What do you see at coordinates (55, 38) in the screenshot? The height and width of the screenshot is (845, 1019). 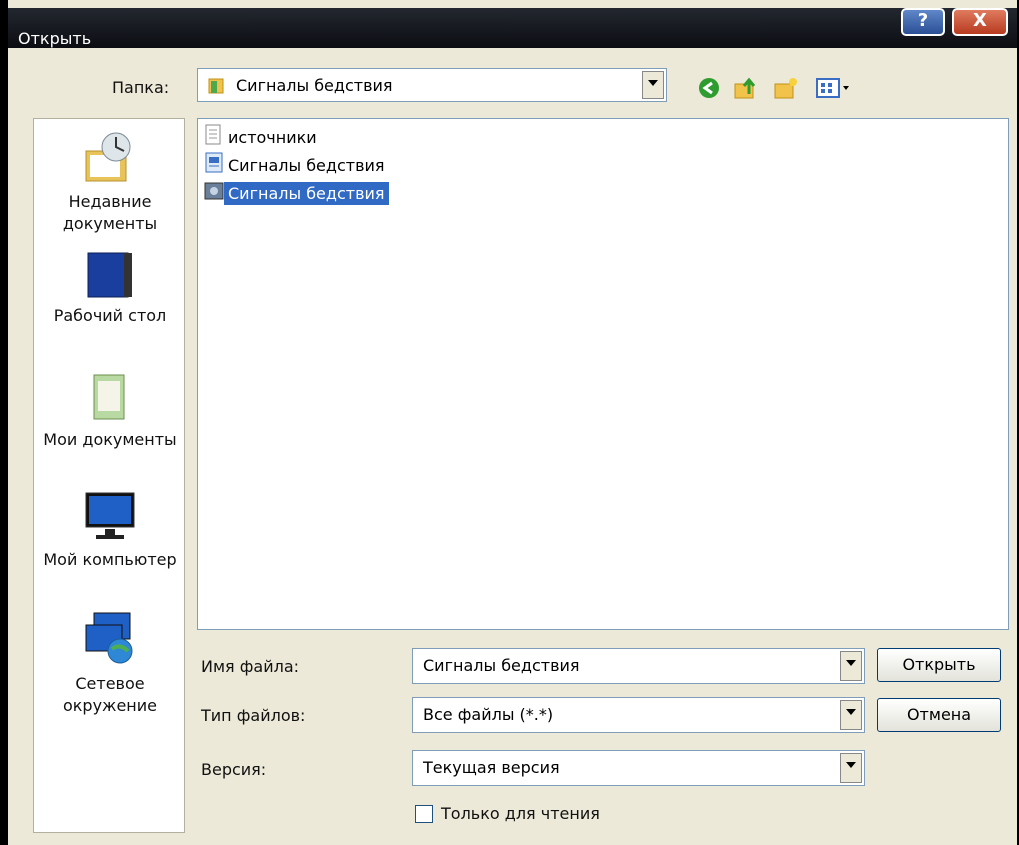 I see `window-title: Открыть` at bounding box center [55, 38].